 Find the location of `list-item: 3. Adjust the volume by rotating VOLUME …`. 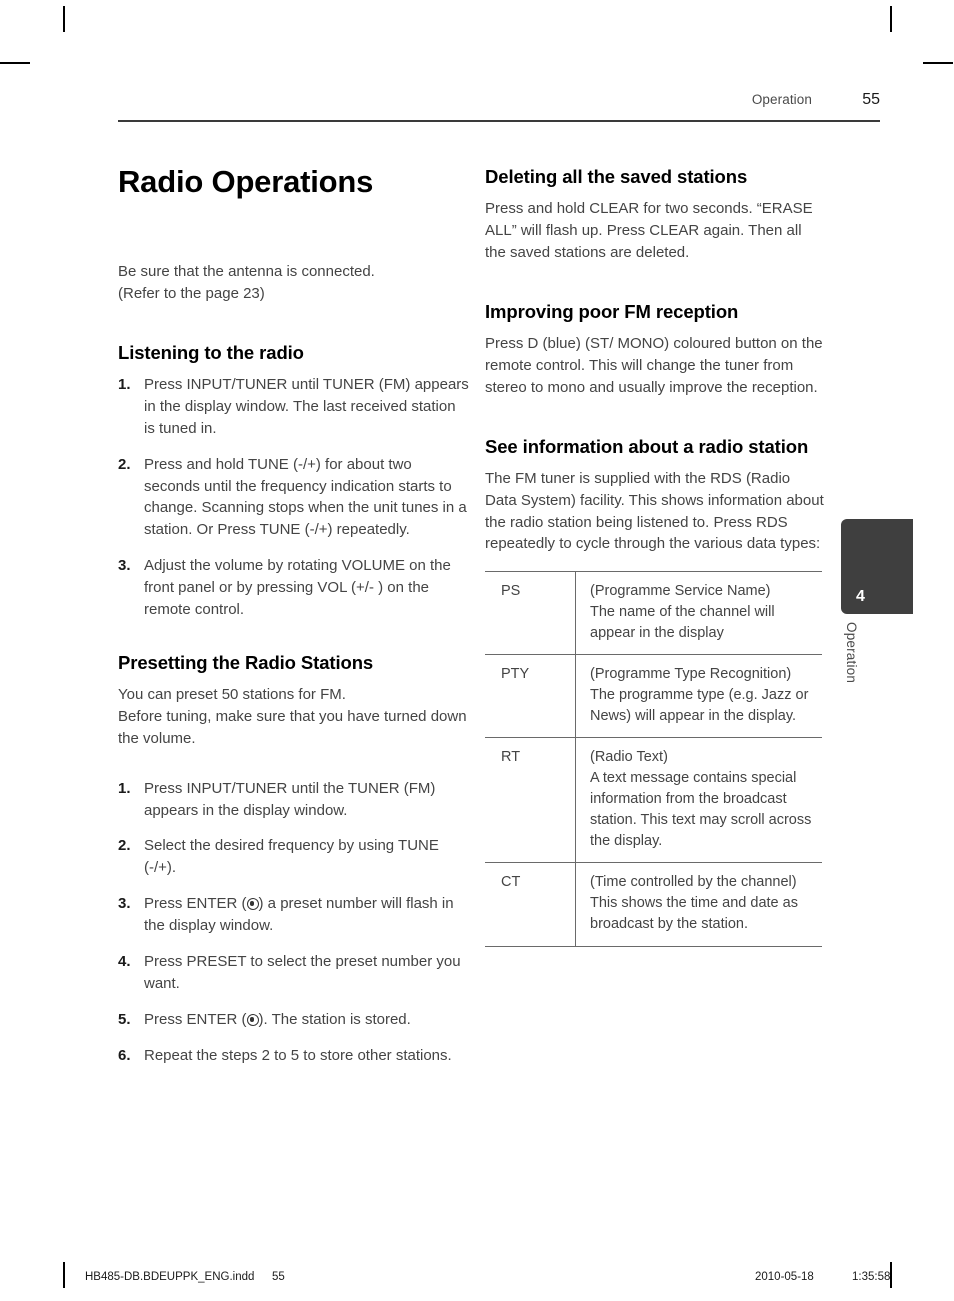

list-item: 3. Adjust the volume by rotating VOLUME … is located at coordinates (294, 588).